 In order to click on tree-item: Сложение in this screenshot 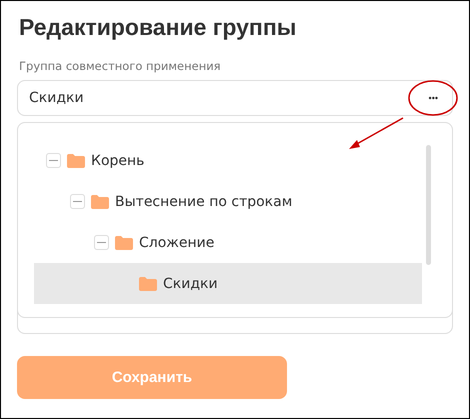, I will do `click(228, 242)`.